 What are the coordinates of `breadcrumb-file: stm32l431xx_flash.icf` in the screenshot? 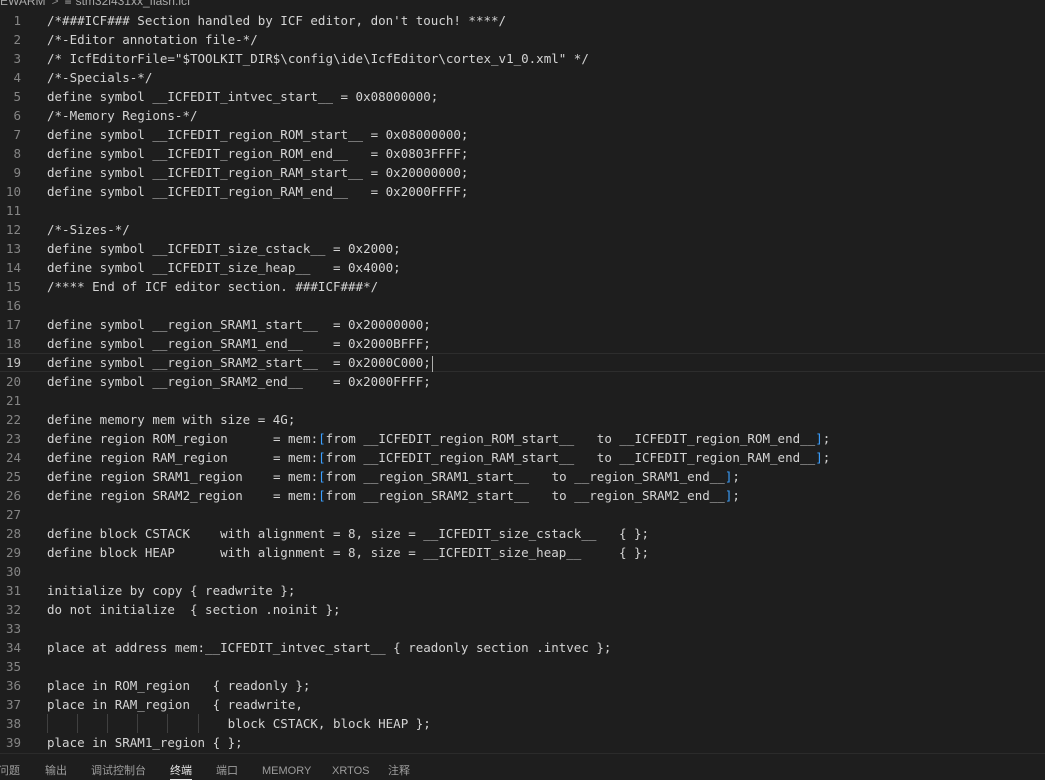 It's located at (133, 4).